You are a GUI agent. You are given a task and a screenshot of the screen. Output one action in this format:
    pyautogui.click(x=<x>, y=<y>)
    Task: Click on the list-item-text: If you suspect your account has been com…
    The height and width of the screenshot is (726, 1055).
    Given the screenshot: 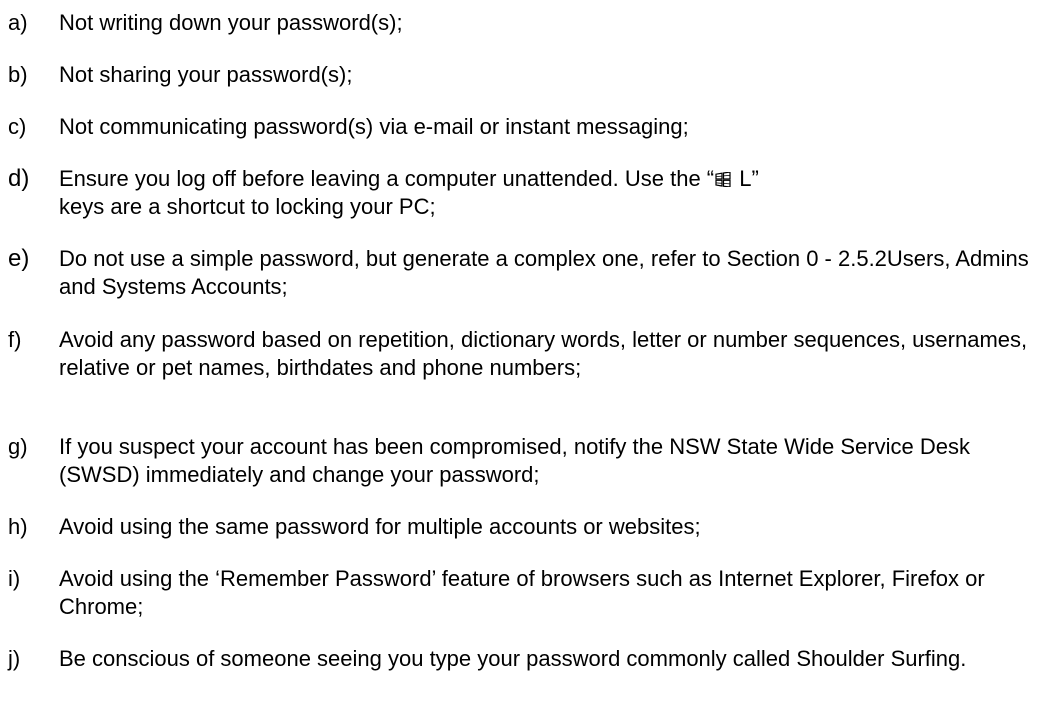 What is the action you would take?
    pyautogui.click(x=514, y=460)
    